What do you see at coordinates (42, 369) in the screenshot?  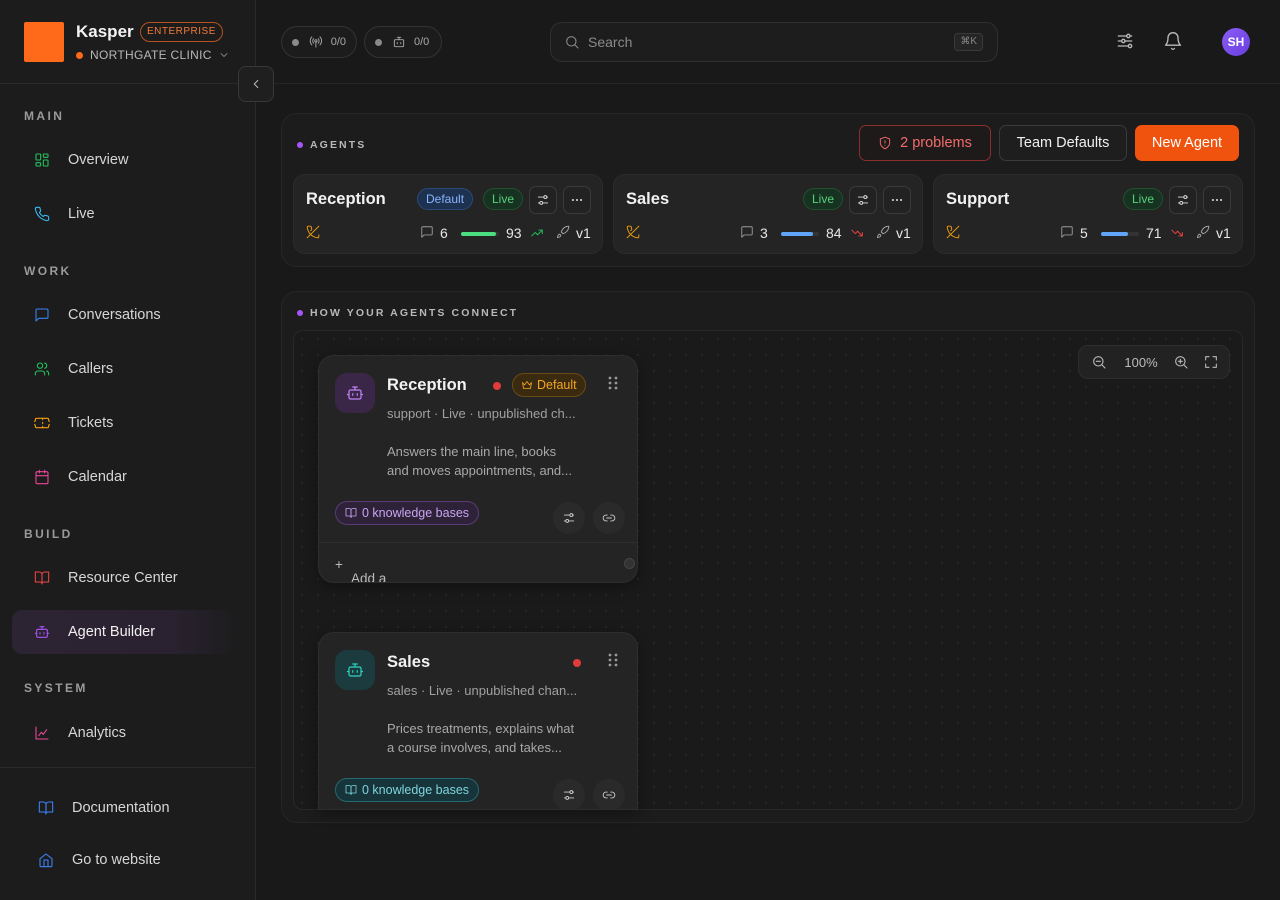 I see `users-icon` at bounding box center [42, 369].